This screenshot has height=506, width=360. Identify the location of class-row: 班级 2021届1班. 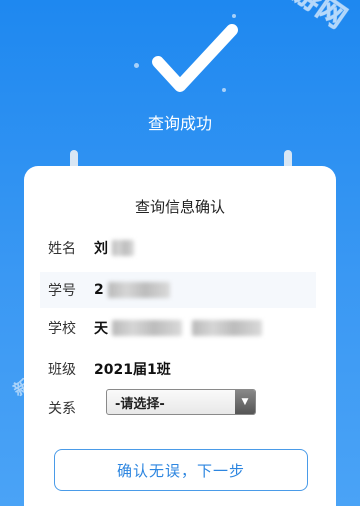
(180, 369).